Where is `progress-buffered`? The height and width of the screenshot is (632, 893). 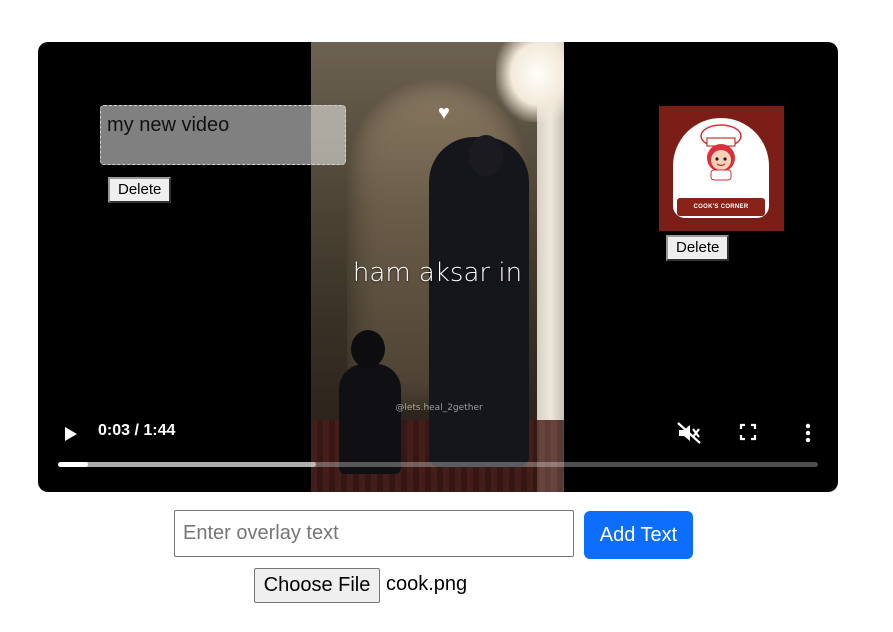
progress-buffered is located at coordinates (187, 464).